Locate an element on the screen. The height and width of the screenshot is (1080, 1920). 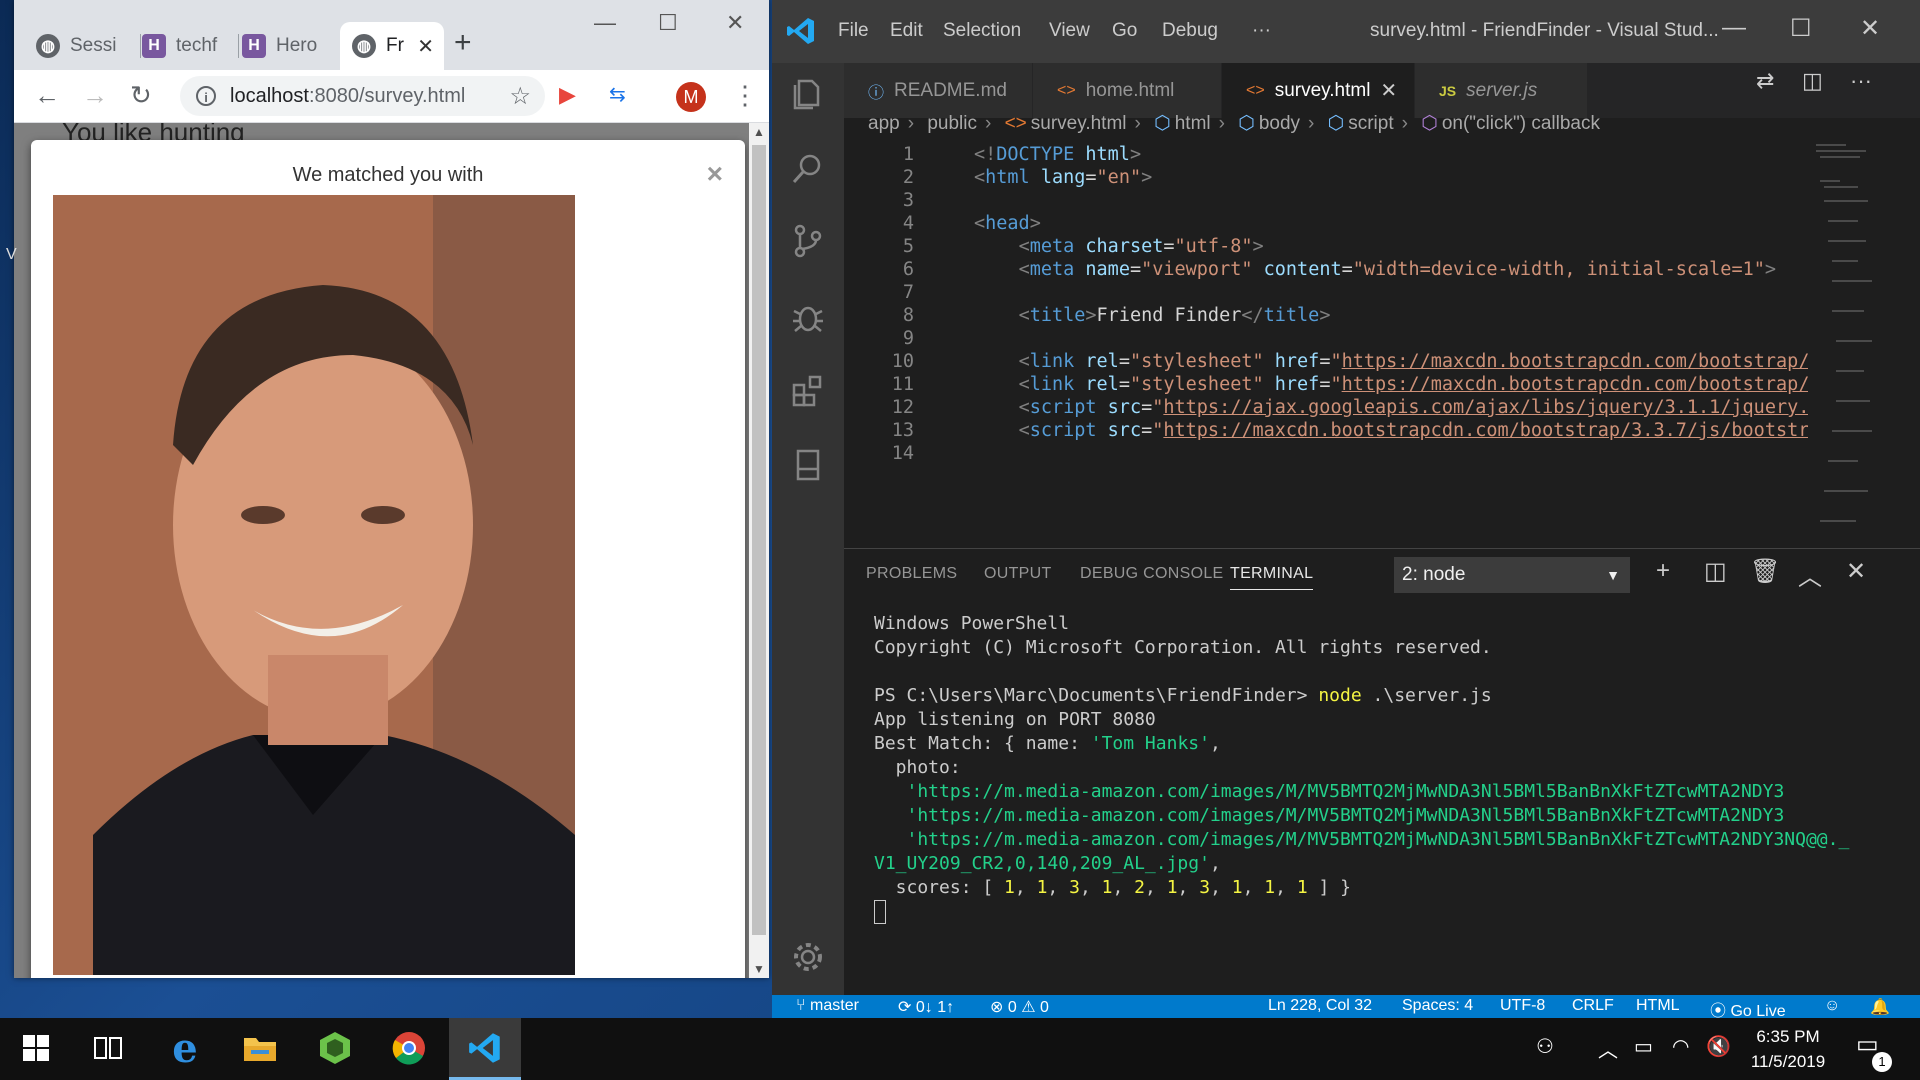
breadcrumb-file: survey.html is located at coordinates (1079, 123).